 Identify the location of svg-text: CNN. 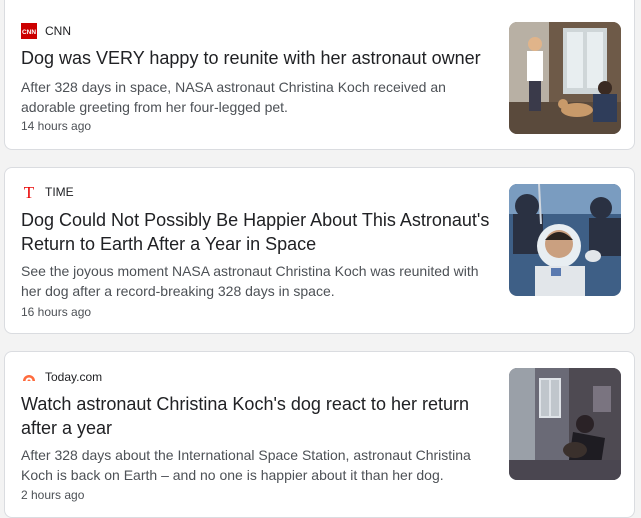
(29, 32).